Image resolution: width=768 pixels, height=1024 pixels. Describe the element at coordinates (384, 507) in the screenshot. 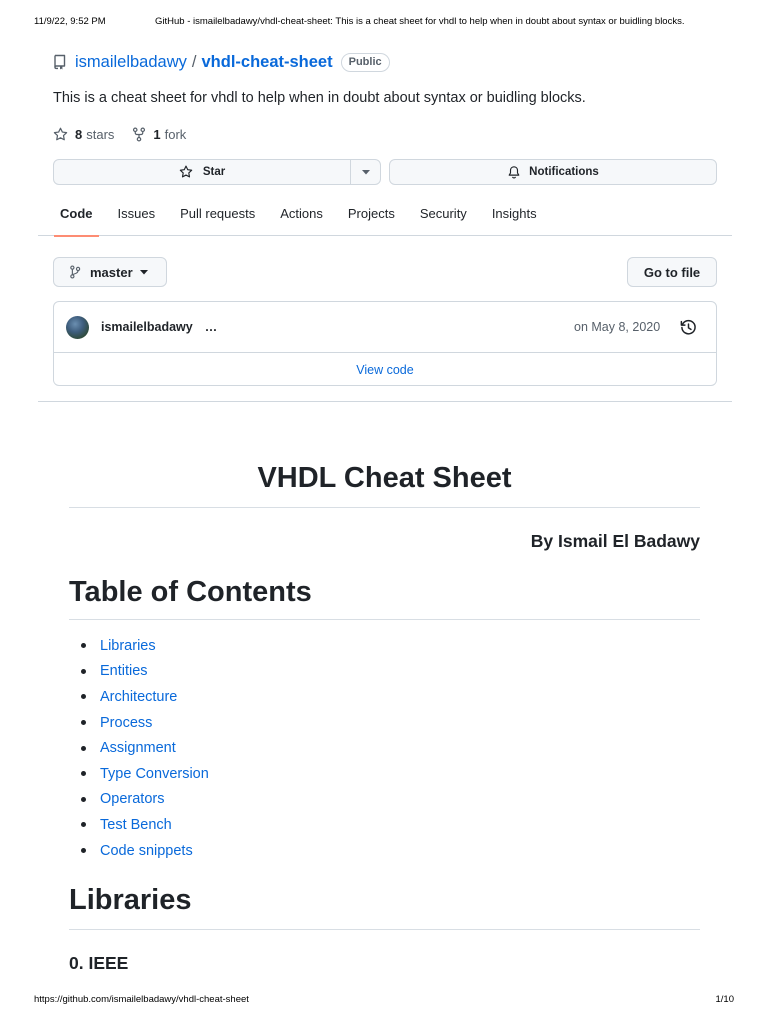

I see `title-divider` at that location.